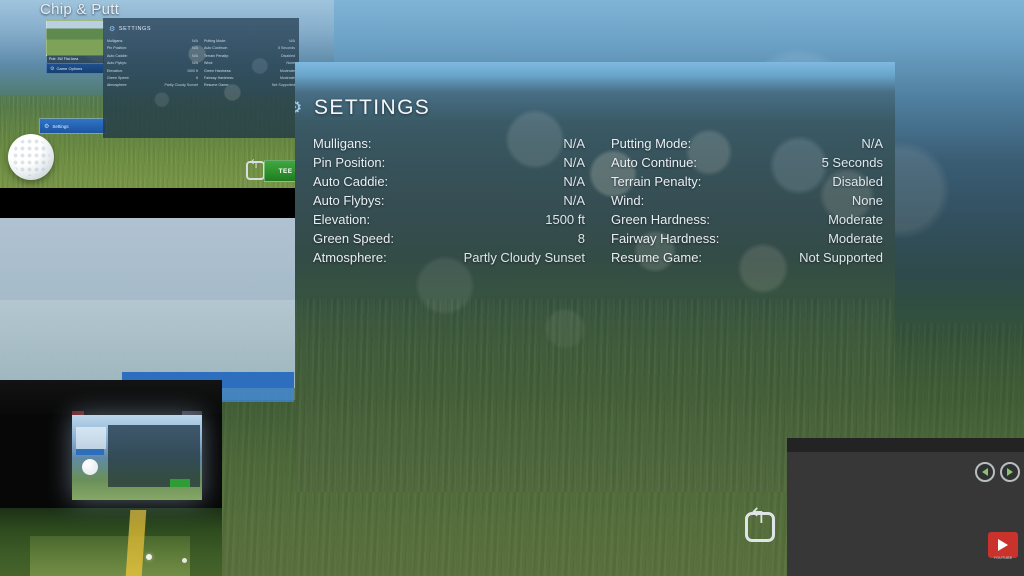 The height and width of the screenshot is (576, 1024). What do you see at coordinates (137, 457) in the screenshot?
I see `room-projector-screen` at bounding box center [137, 457].